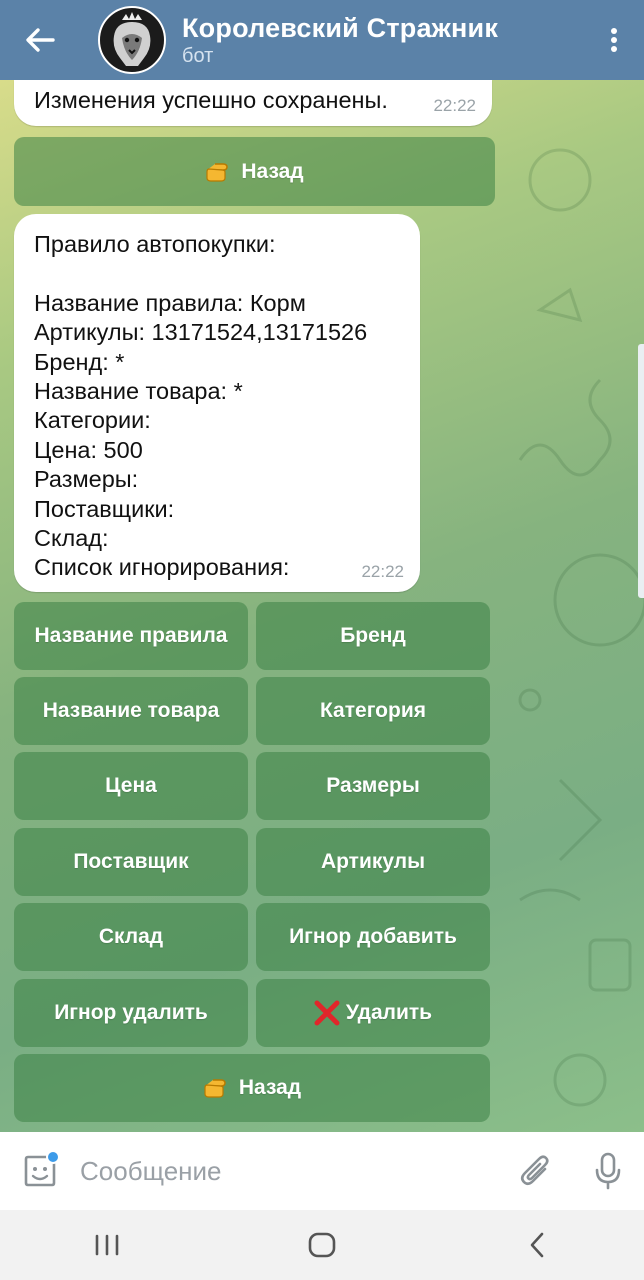  What do you see at coordinates (327, 1013) in the screenshot?
I see `red-cross-icon` at bounding box center [327, 1013].